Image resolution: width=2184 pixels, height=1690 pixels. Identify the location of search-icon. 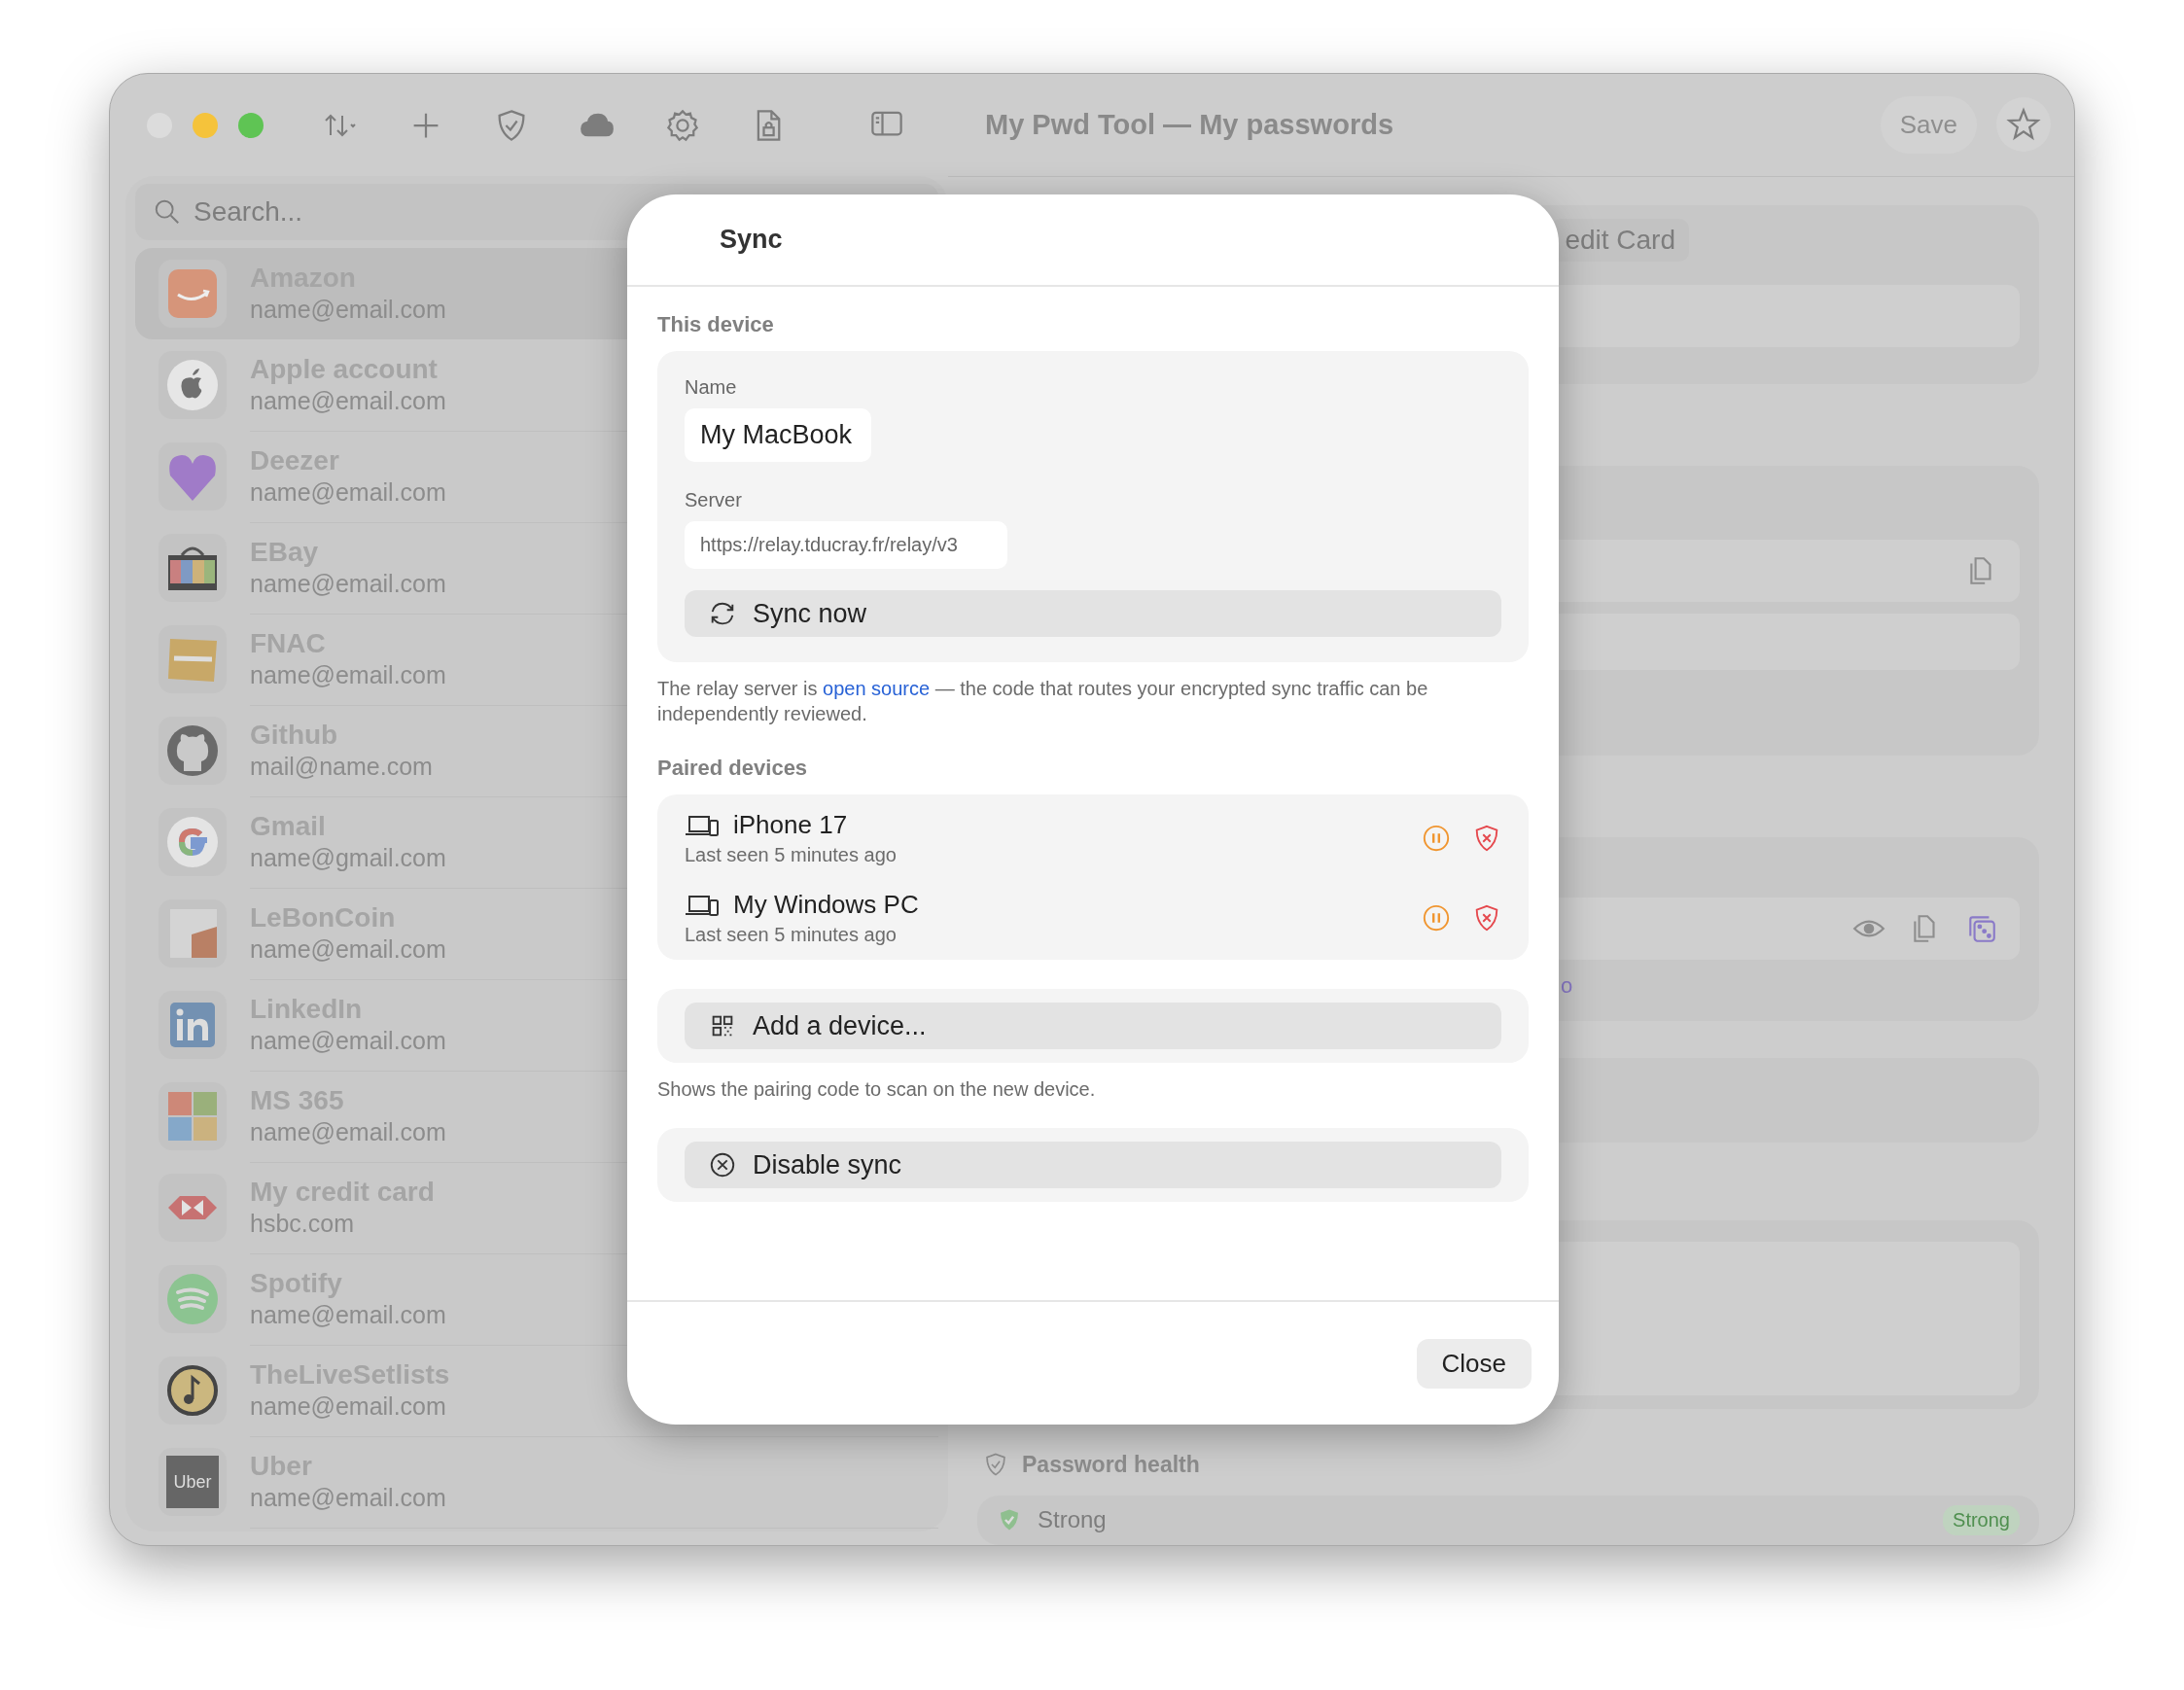
(167, 212).